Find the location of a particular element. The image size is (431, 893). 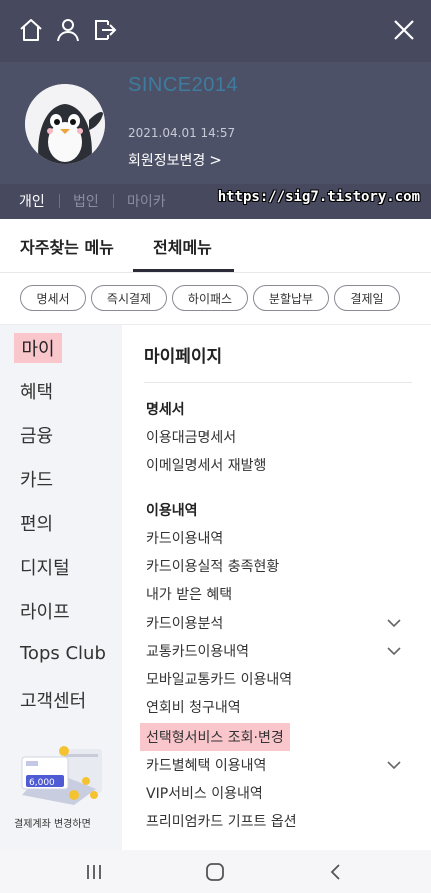

menu-item-performance: 카드이용실적 충족현황 is located at coordinates (212, 566).